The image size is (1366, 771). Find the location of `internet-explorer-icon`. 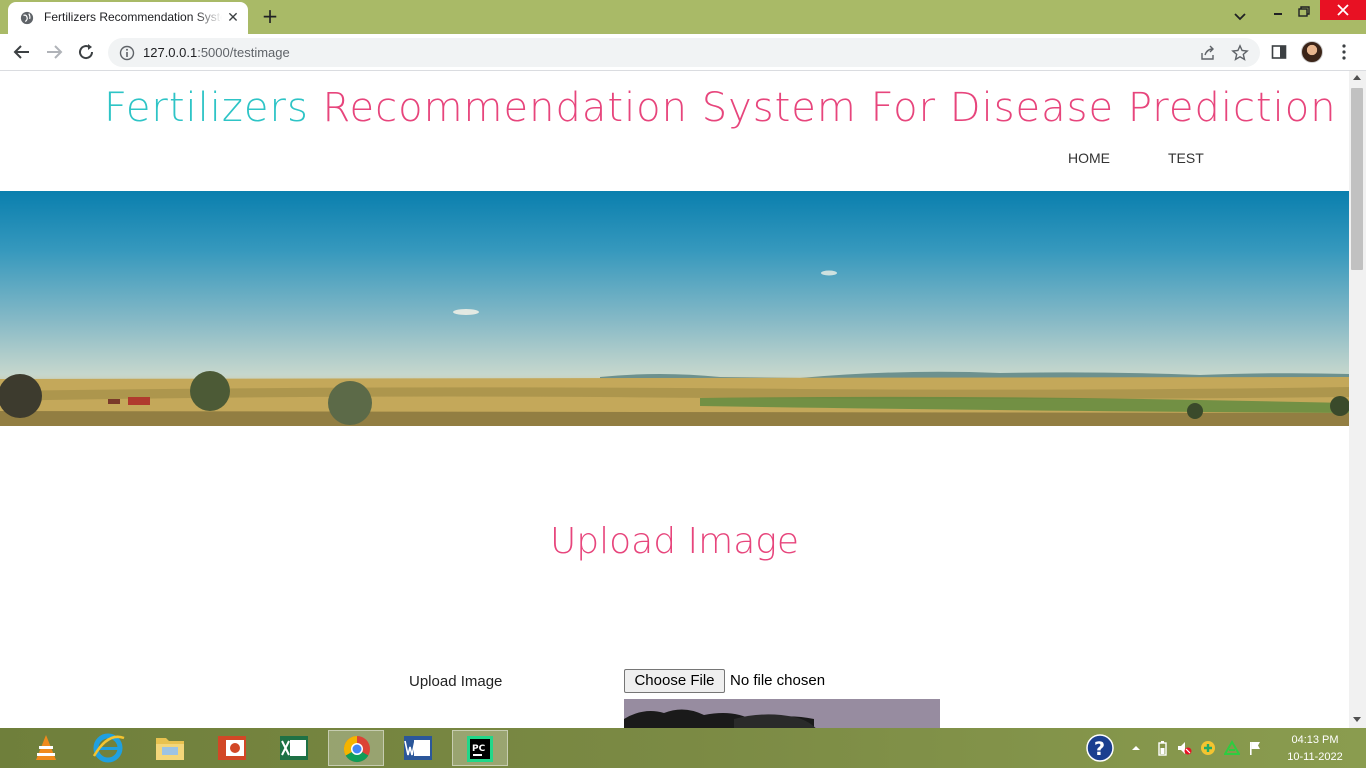

internet-explorer-icon is located at coordinates (108, 748).